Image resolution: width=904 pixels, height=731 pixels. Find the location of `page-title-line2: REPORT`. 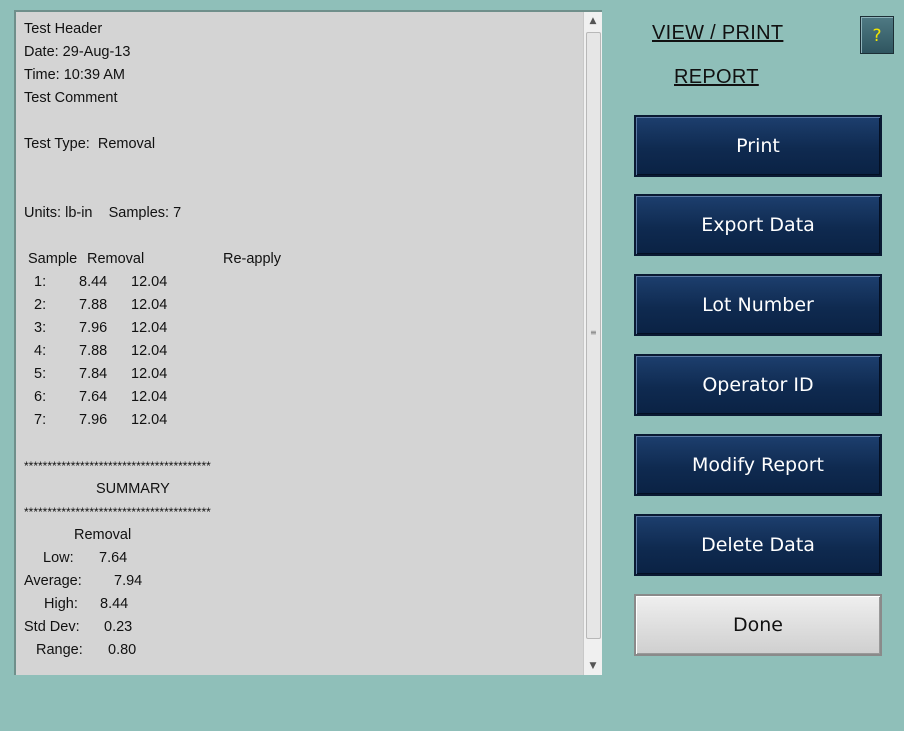

page-title-line2: REPORT is located at coordinates (716, 77).